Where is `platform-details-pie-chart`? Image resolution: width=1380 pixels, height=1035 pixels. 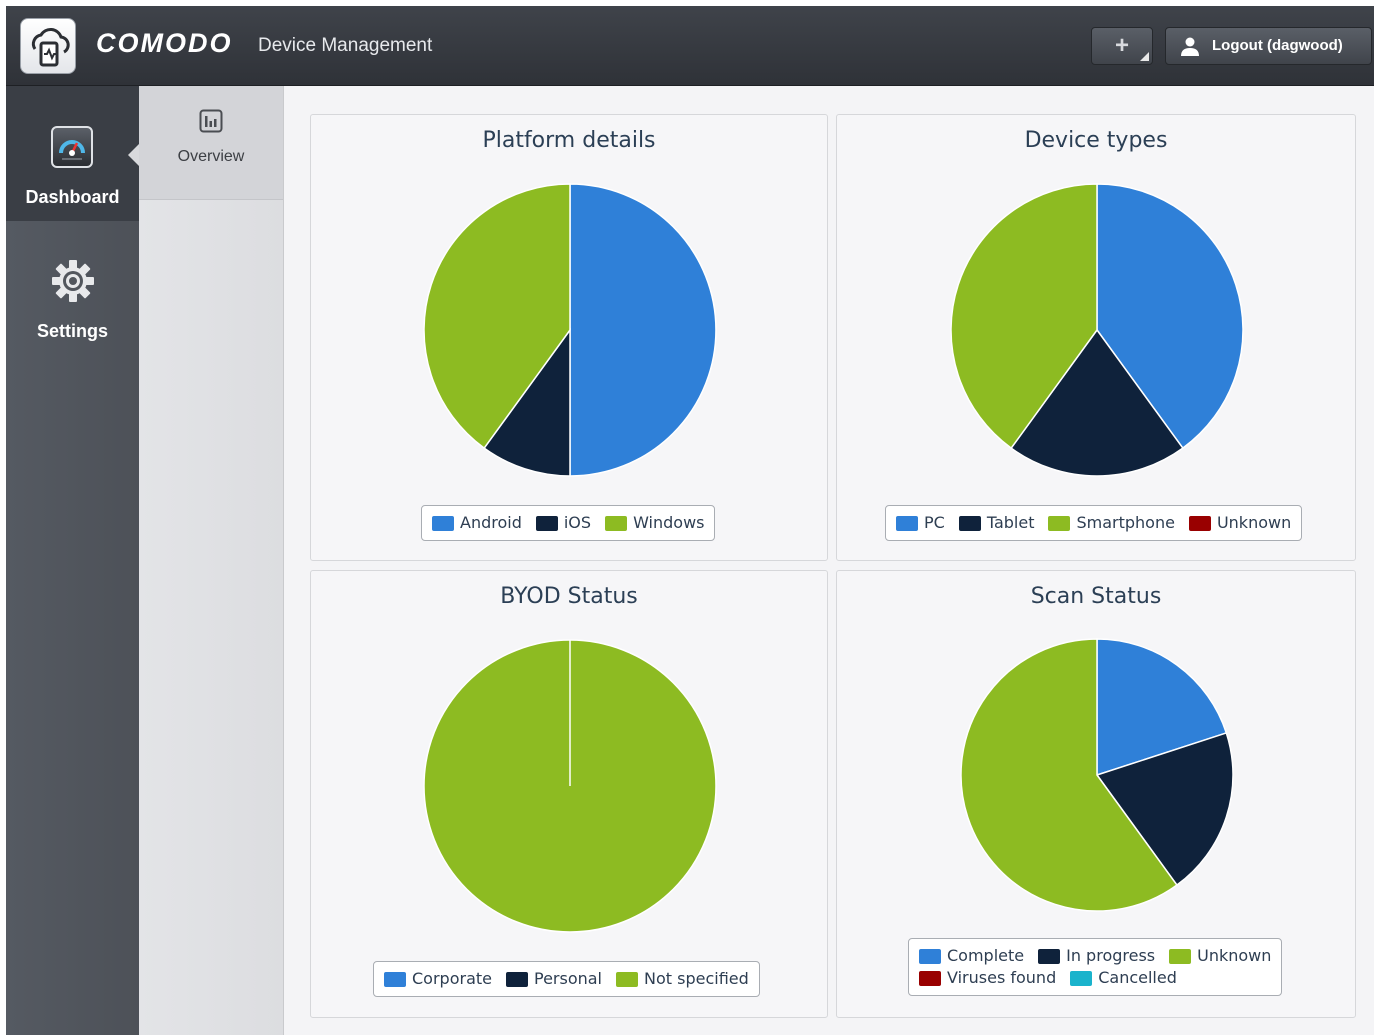 platform-details-pie-chart is located at coordinates (570, 330).